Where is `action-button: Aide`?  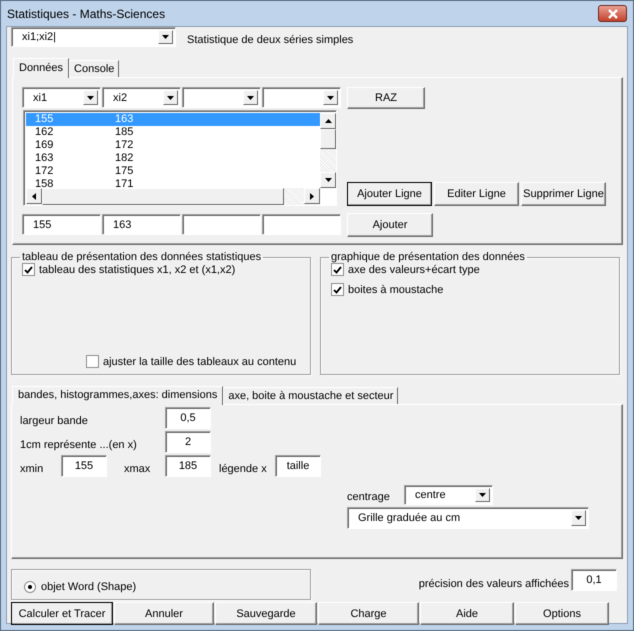
action-button: Aide is located at coordinates (467, 613).